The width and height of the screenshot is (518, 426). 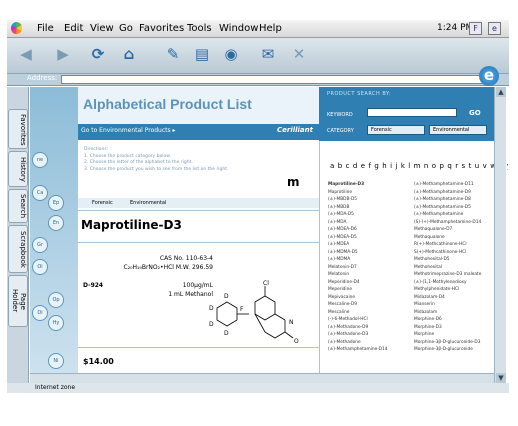 What do you see at coordinates (45, 28) in the screenshot?
I see `menu-file: File` at bounding box center [45, 28].